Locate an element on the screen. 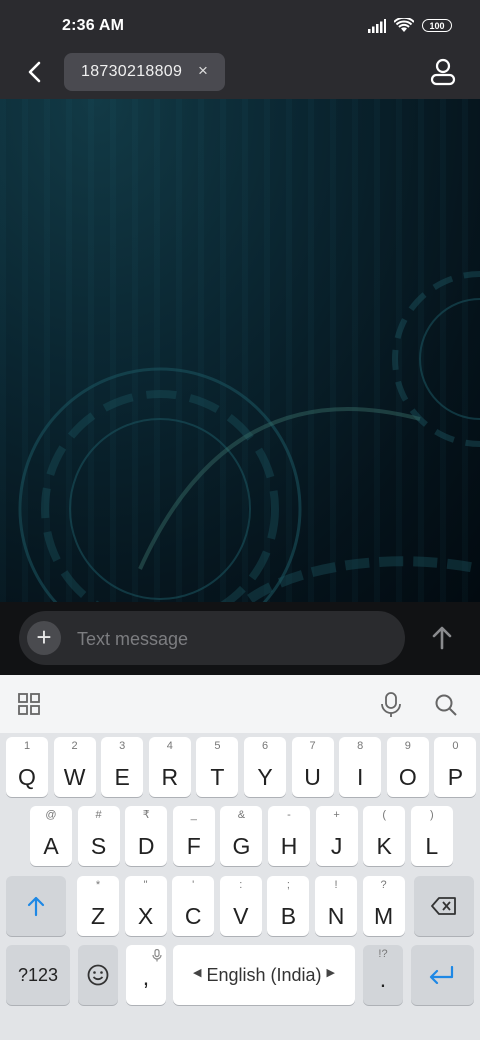 The height and width of the screenshot is (1040, 480). conversation-header: 18730218809 × is located at coordinates (240, 72).